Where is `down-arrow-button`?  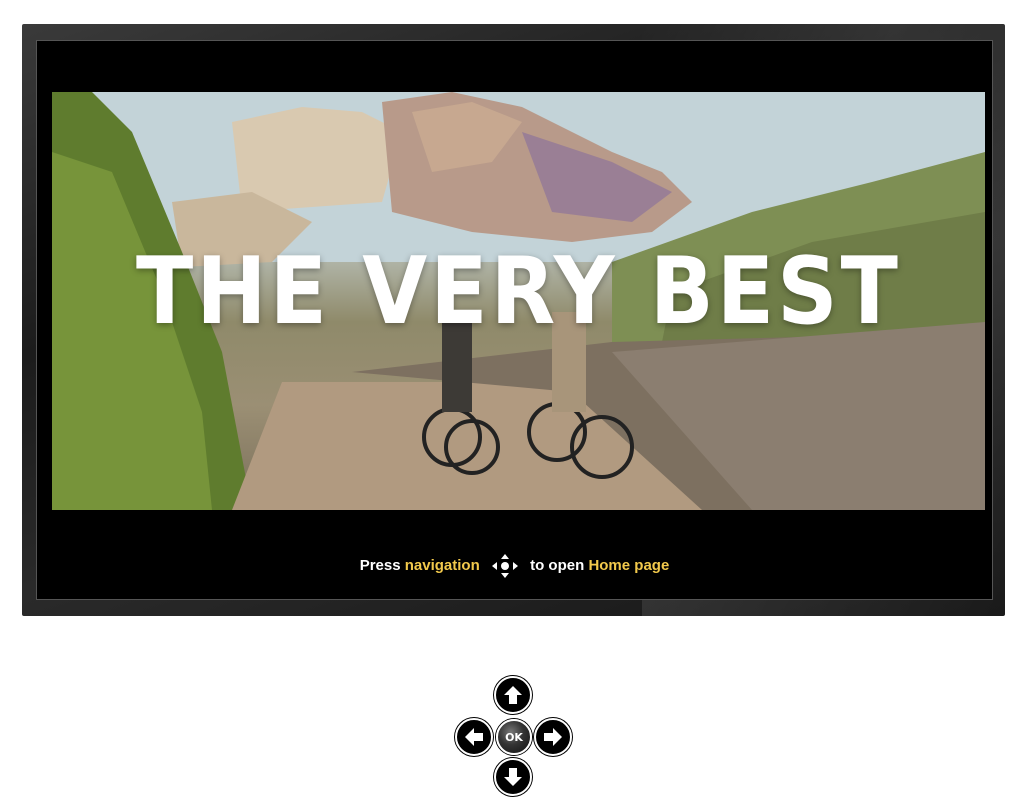
down-arrow-button is located at coordinates (513, 777).